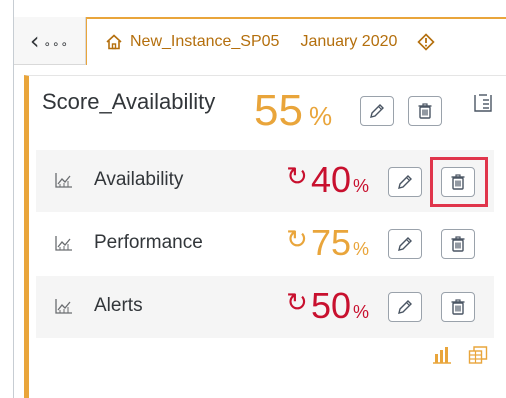 This screenshot has width=506, height=398. Describe the element at coordinates (114, 42) in the screenshot. I see `home-icon` at that location.